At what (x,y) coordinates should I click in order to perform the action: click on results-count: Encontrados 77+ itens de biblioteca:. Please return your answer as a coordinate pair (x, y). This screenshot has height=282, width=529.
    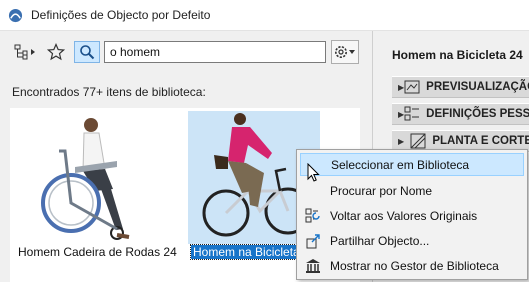
    Looking at the image, I should click on (109, 92).